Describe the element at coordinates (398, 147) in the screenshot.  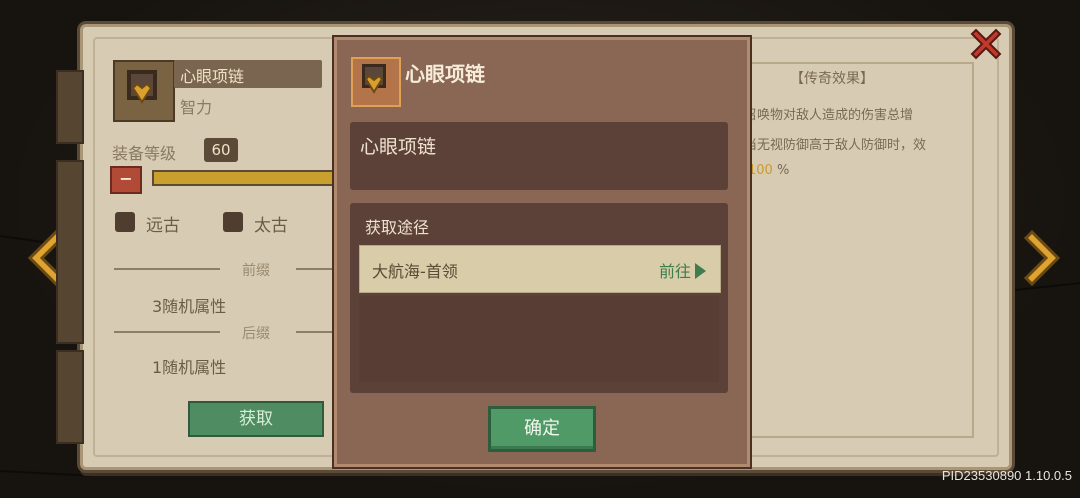
I see `dialog-info-text: 心眼项链` at that location.